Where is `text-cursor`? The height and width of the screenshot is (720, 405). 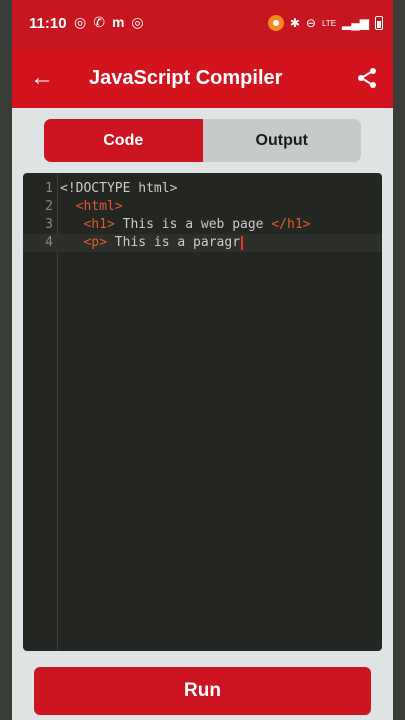
text-cursor is located at coordinates (242, 242).